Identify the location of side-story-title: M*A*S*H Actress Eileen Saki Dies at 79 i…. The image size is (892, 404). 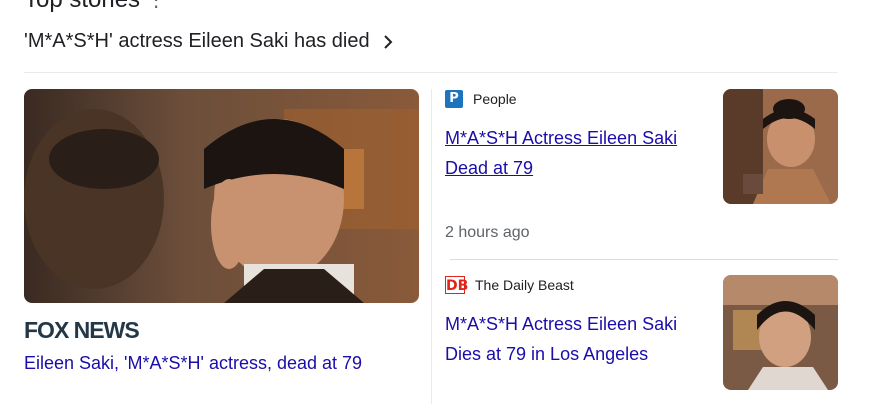
(565, 339).